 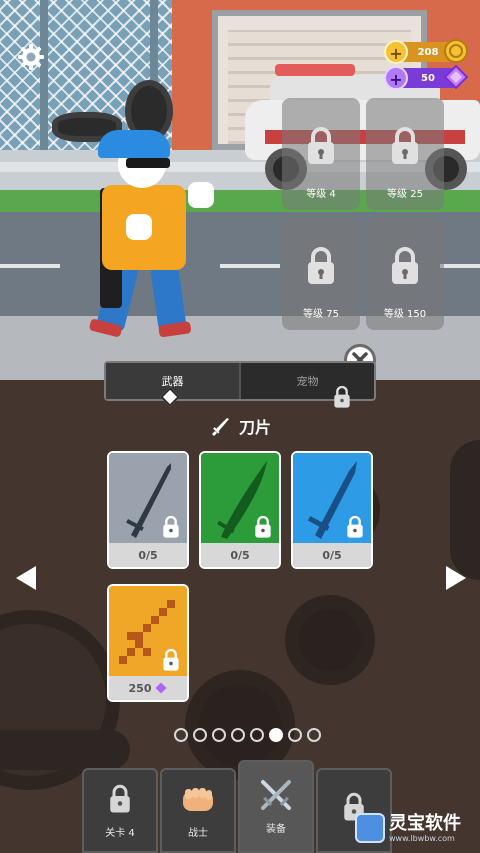 I want to click on previous-page-arrow, so click(x=26, y=578).